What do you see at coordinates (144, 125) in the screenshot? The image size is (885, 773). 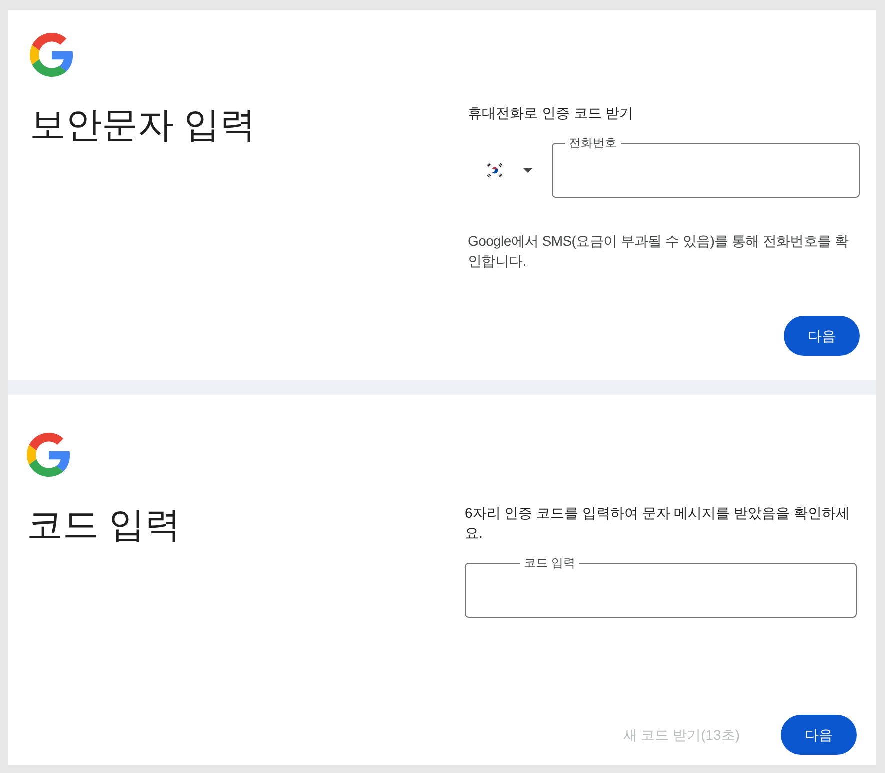 I see `page-title: 보안문자 입력` at bounding box center [144, 125].